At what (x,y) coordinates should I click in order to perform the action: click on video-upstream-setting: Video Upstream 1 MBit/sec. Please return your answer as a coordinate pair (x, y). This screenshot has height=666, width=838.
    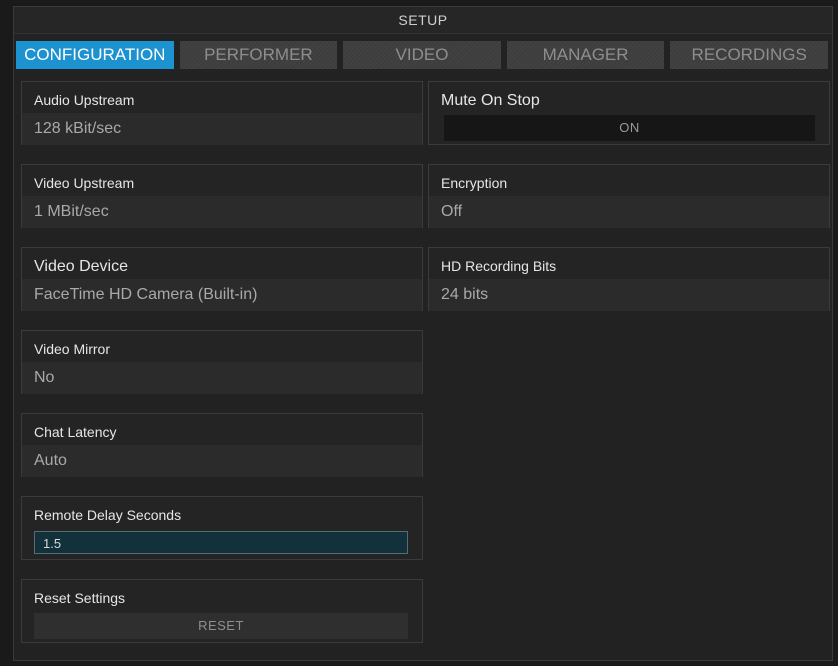
    Looking at the image, I should click on (222, 196).